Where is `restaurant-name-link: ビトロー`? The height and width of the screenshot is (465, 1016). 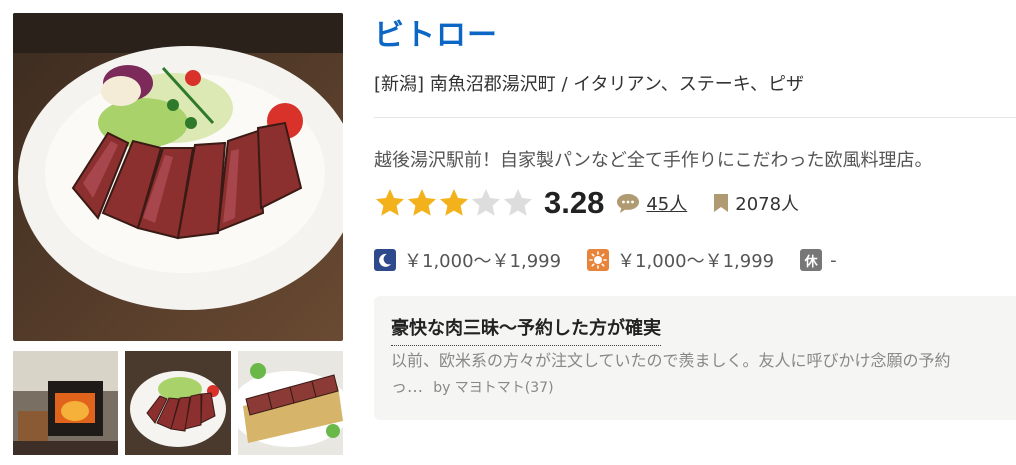 restaurant-name-link: ビトロー is located at coordinates (436, 32).